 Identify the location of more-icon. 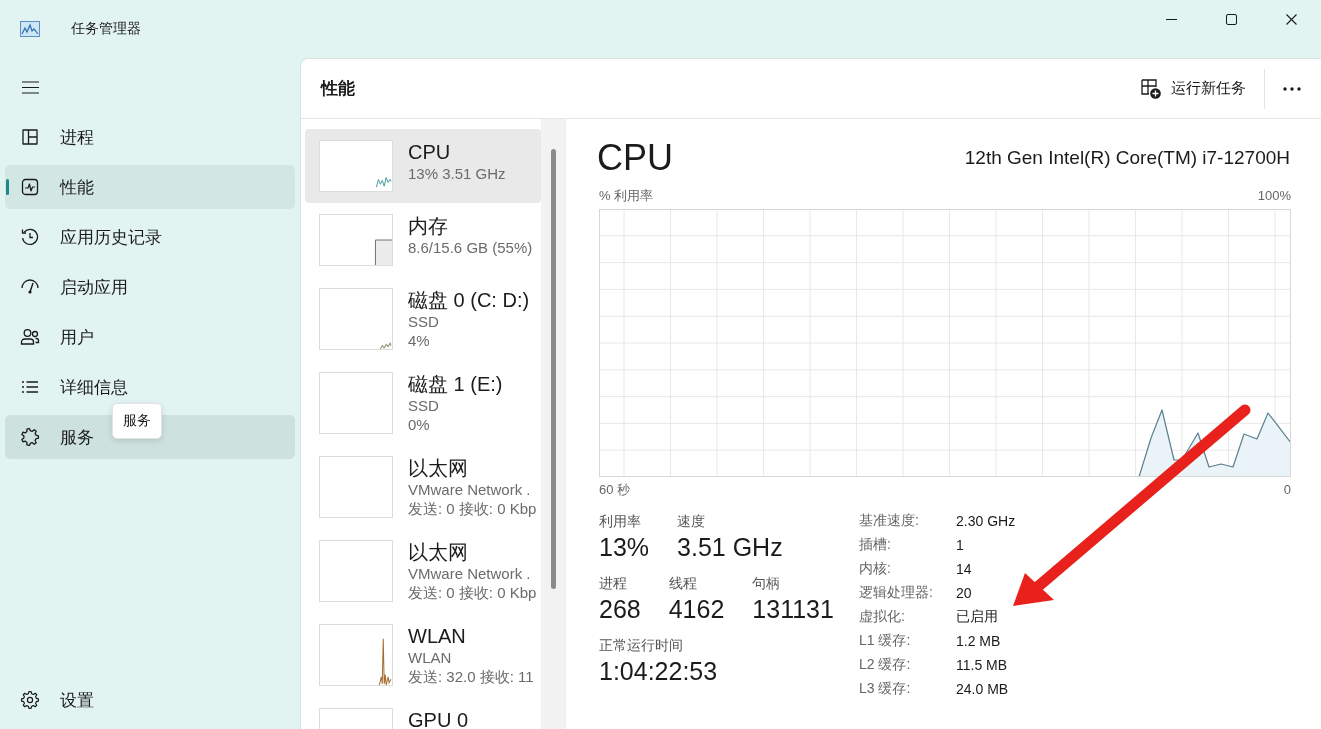
(1292, 88).